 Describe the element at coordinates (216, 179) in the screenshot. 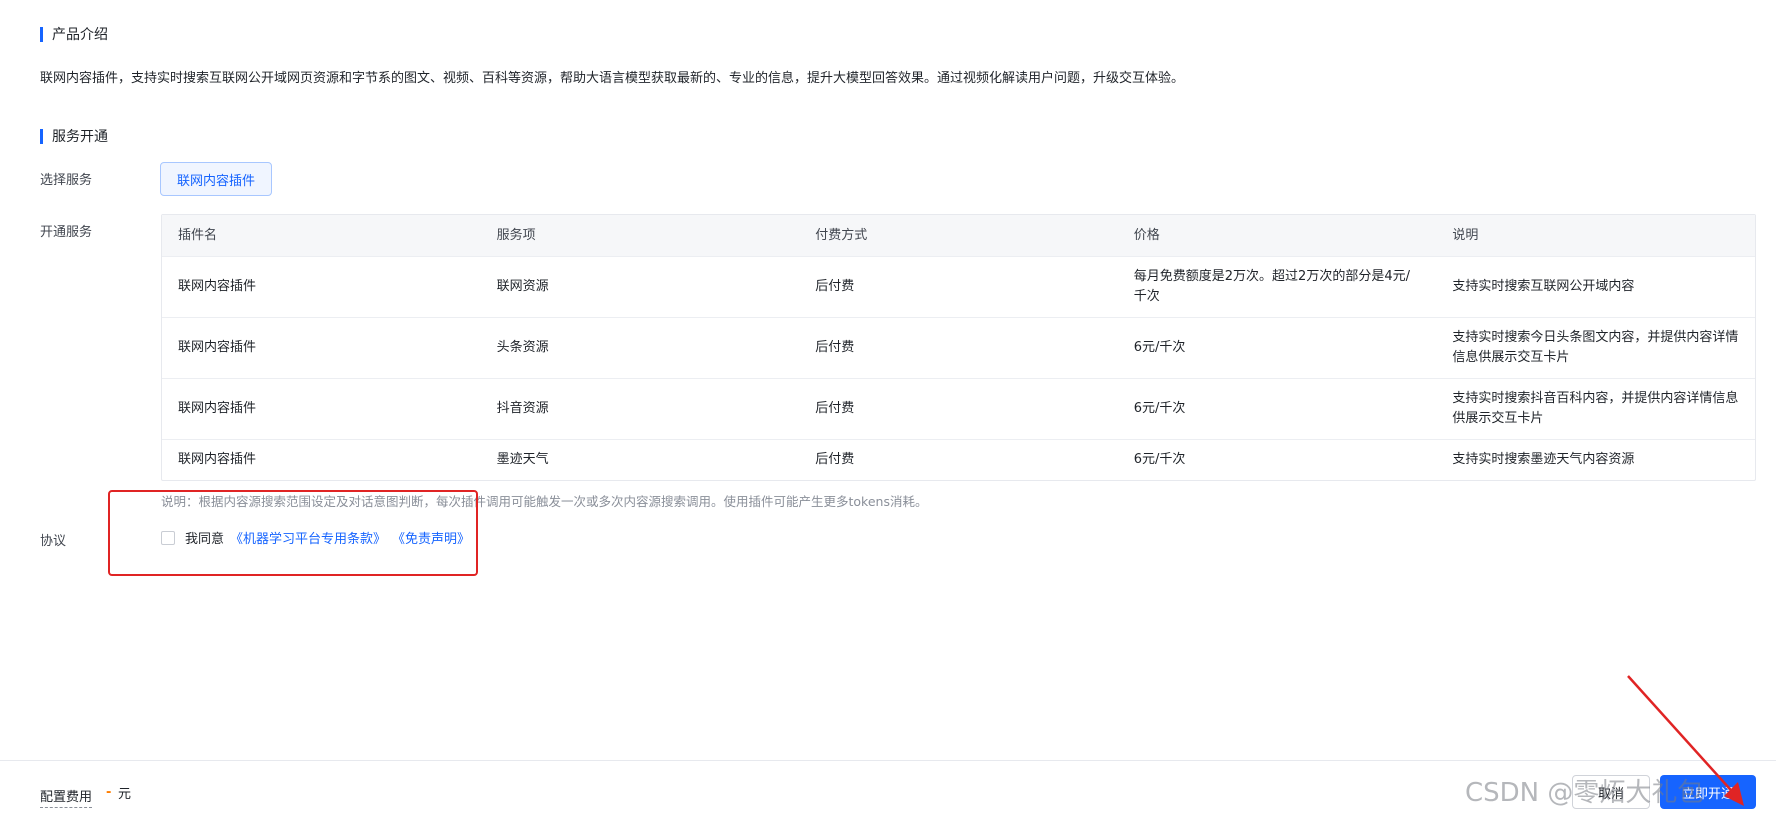

I see `service-option-chip: 联网内容插件` at that location.